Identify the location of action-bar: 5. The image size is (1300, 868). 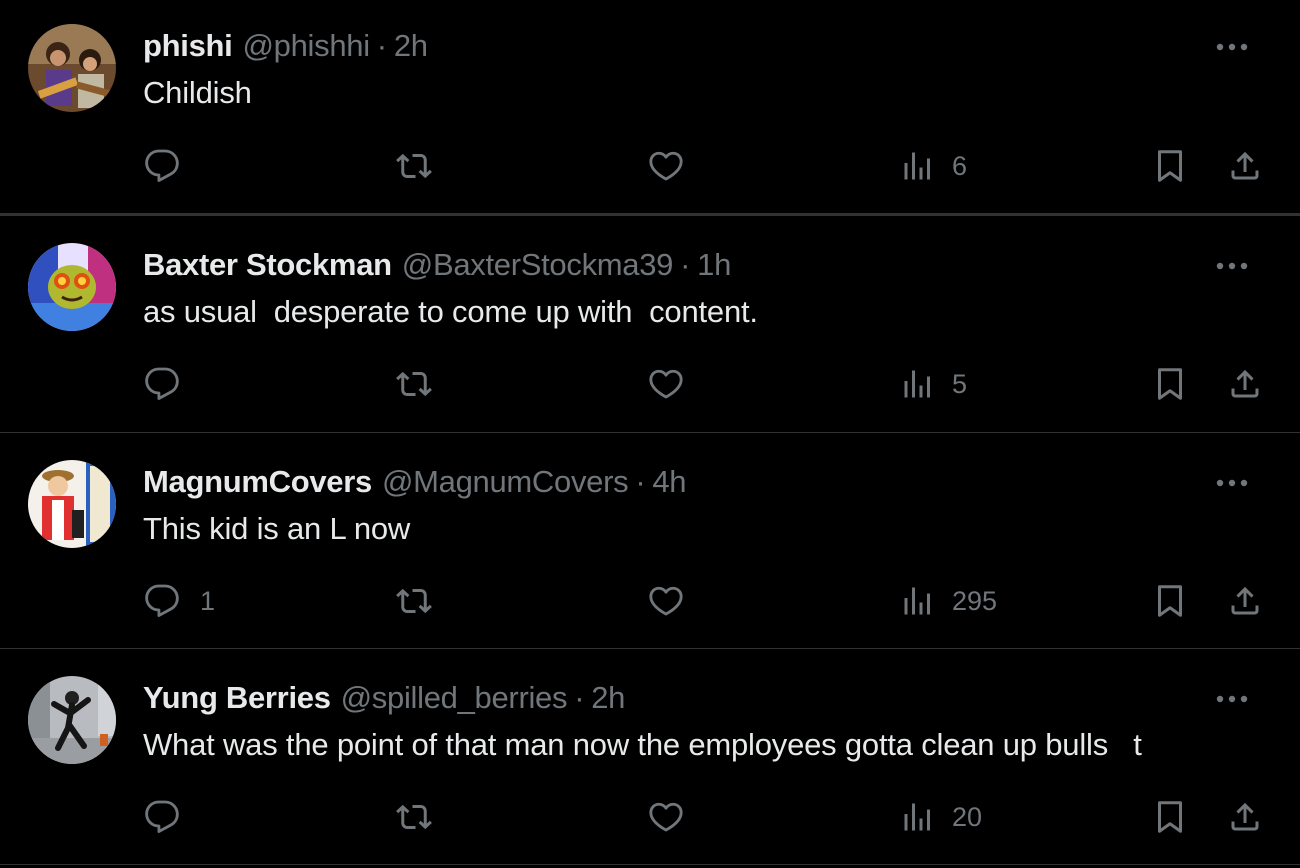
(650, 384).